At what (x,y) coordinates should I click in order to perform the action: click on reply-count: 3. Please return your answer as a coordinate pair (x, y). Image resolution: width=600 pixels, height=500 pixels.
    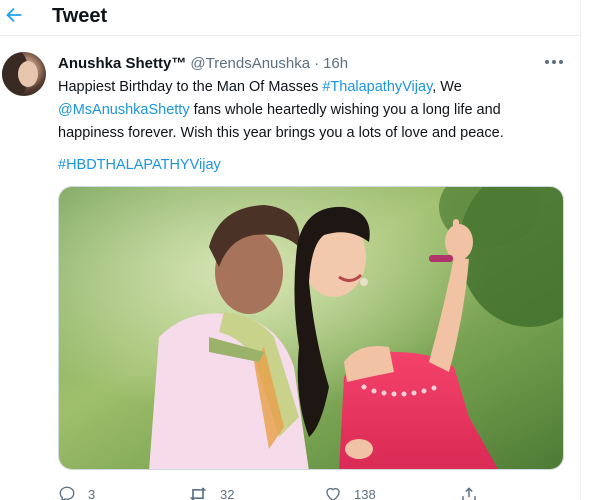
    Looking at the image, I should click on (92, 493).